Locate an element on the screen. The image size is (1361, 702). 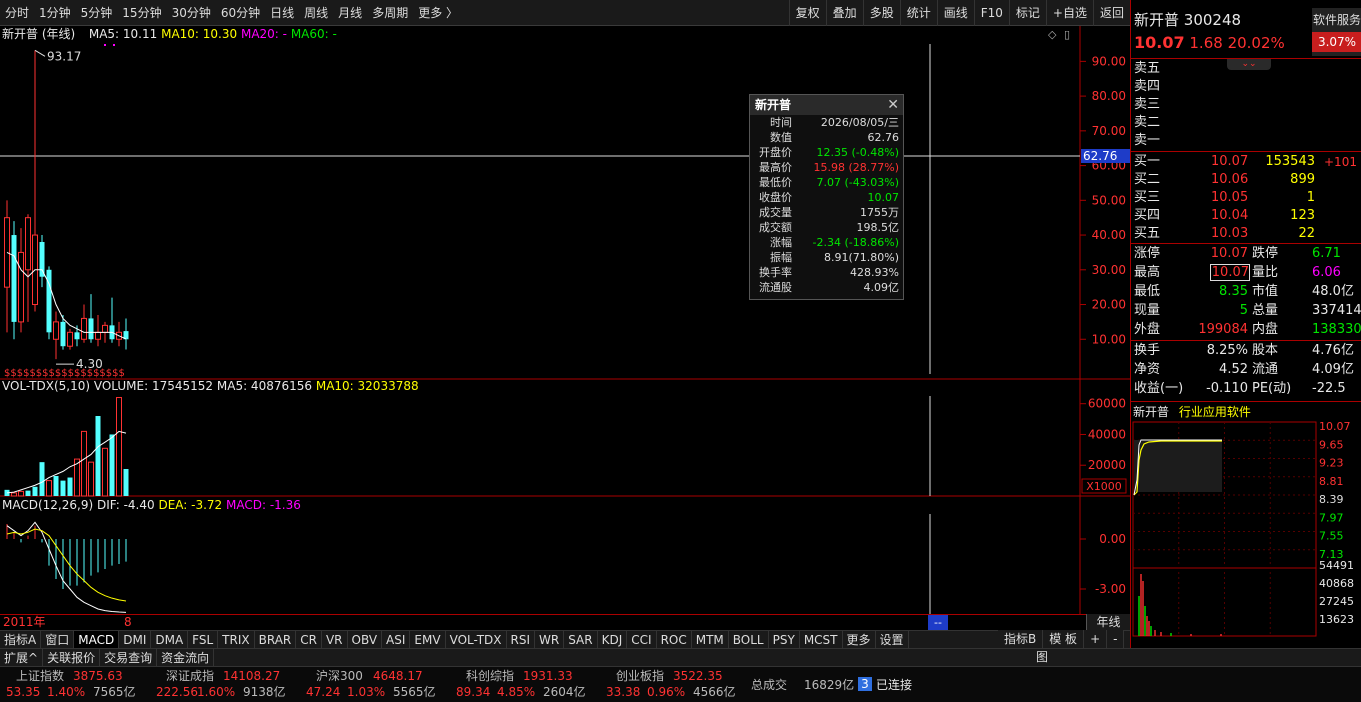
index-name: 科创综指 is located at coordinates (490, 676).